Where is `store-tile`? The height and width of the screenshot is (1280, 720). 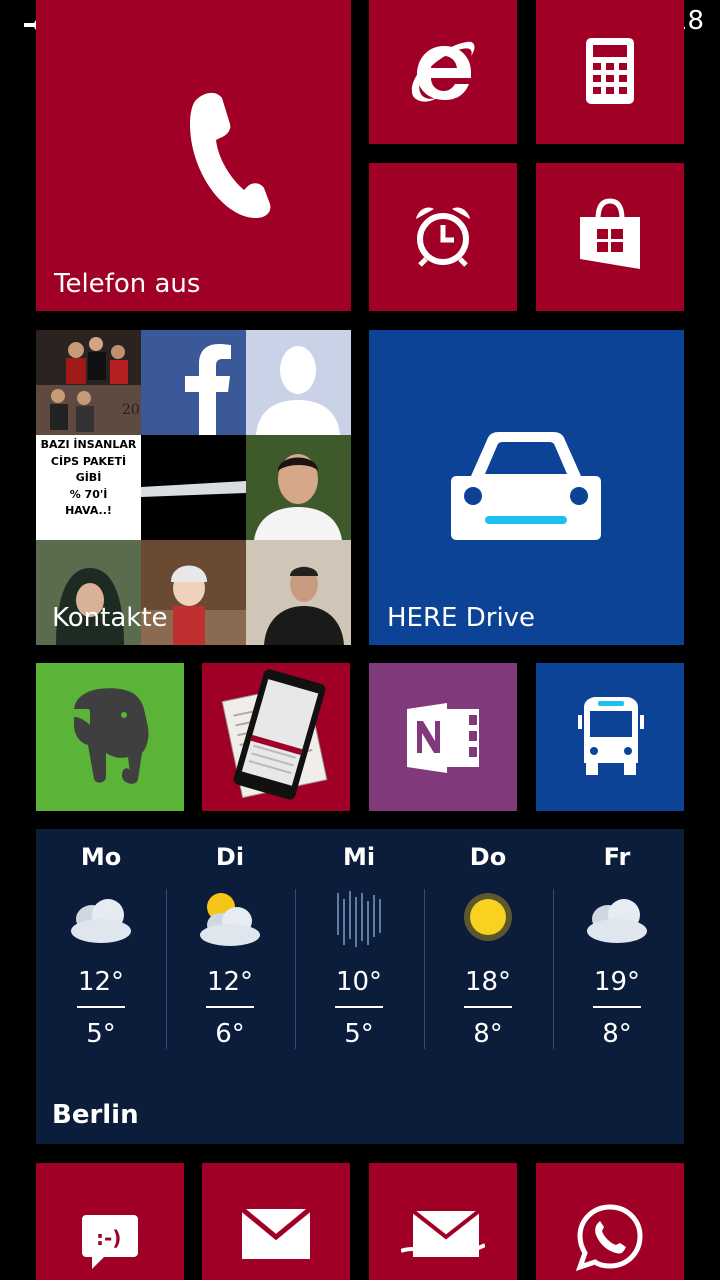
store-tile is located at coordinates (610, 237).